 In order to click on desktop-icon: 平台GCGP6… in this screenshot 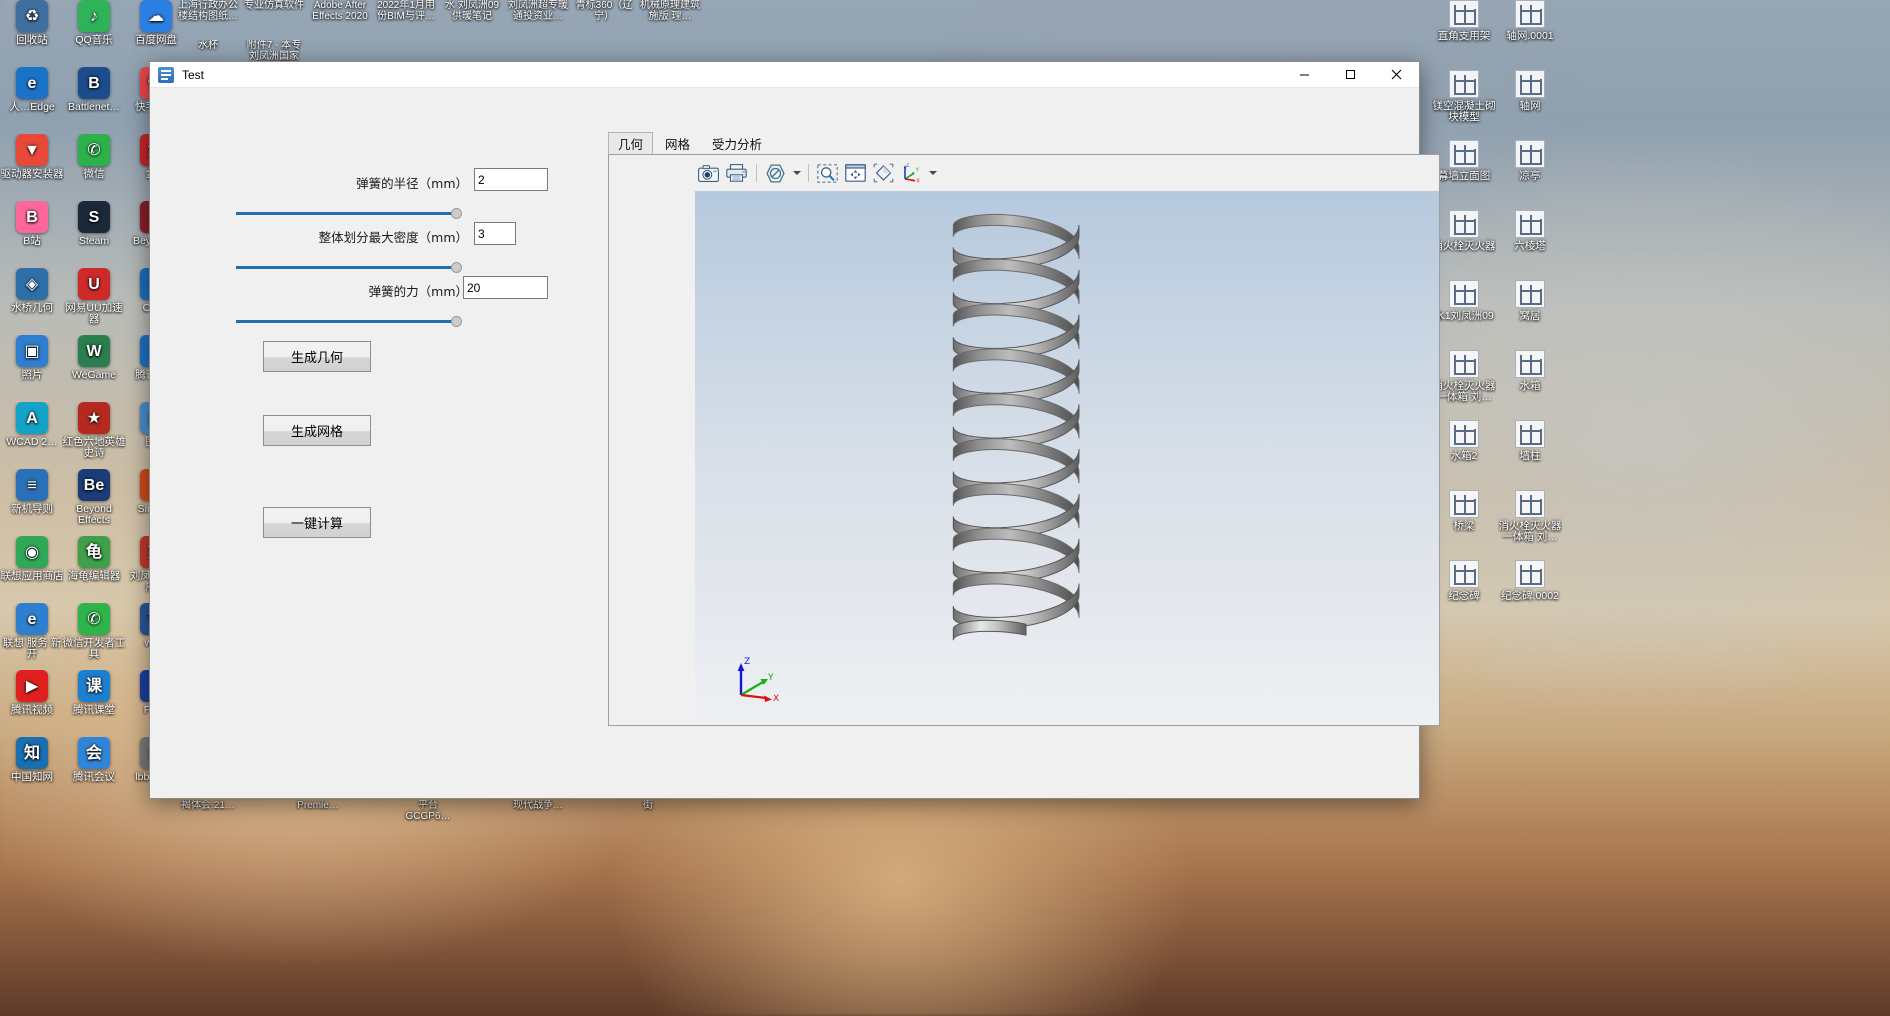, I will do `click(428, 815)`.